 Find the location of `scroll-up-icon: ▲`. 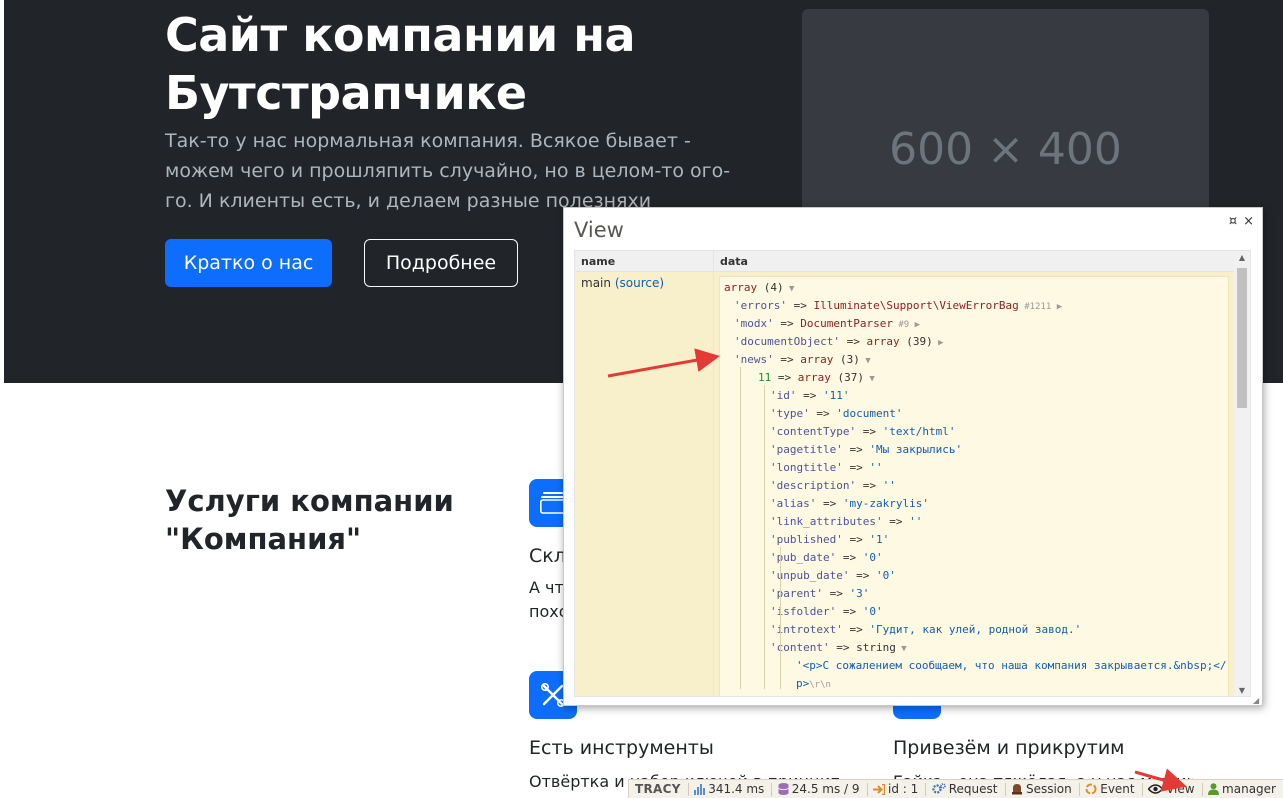

scroll-up-icon: ▲ is located at coordinates (1242, 258).